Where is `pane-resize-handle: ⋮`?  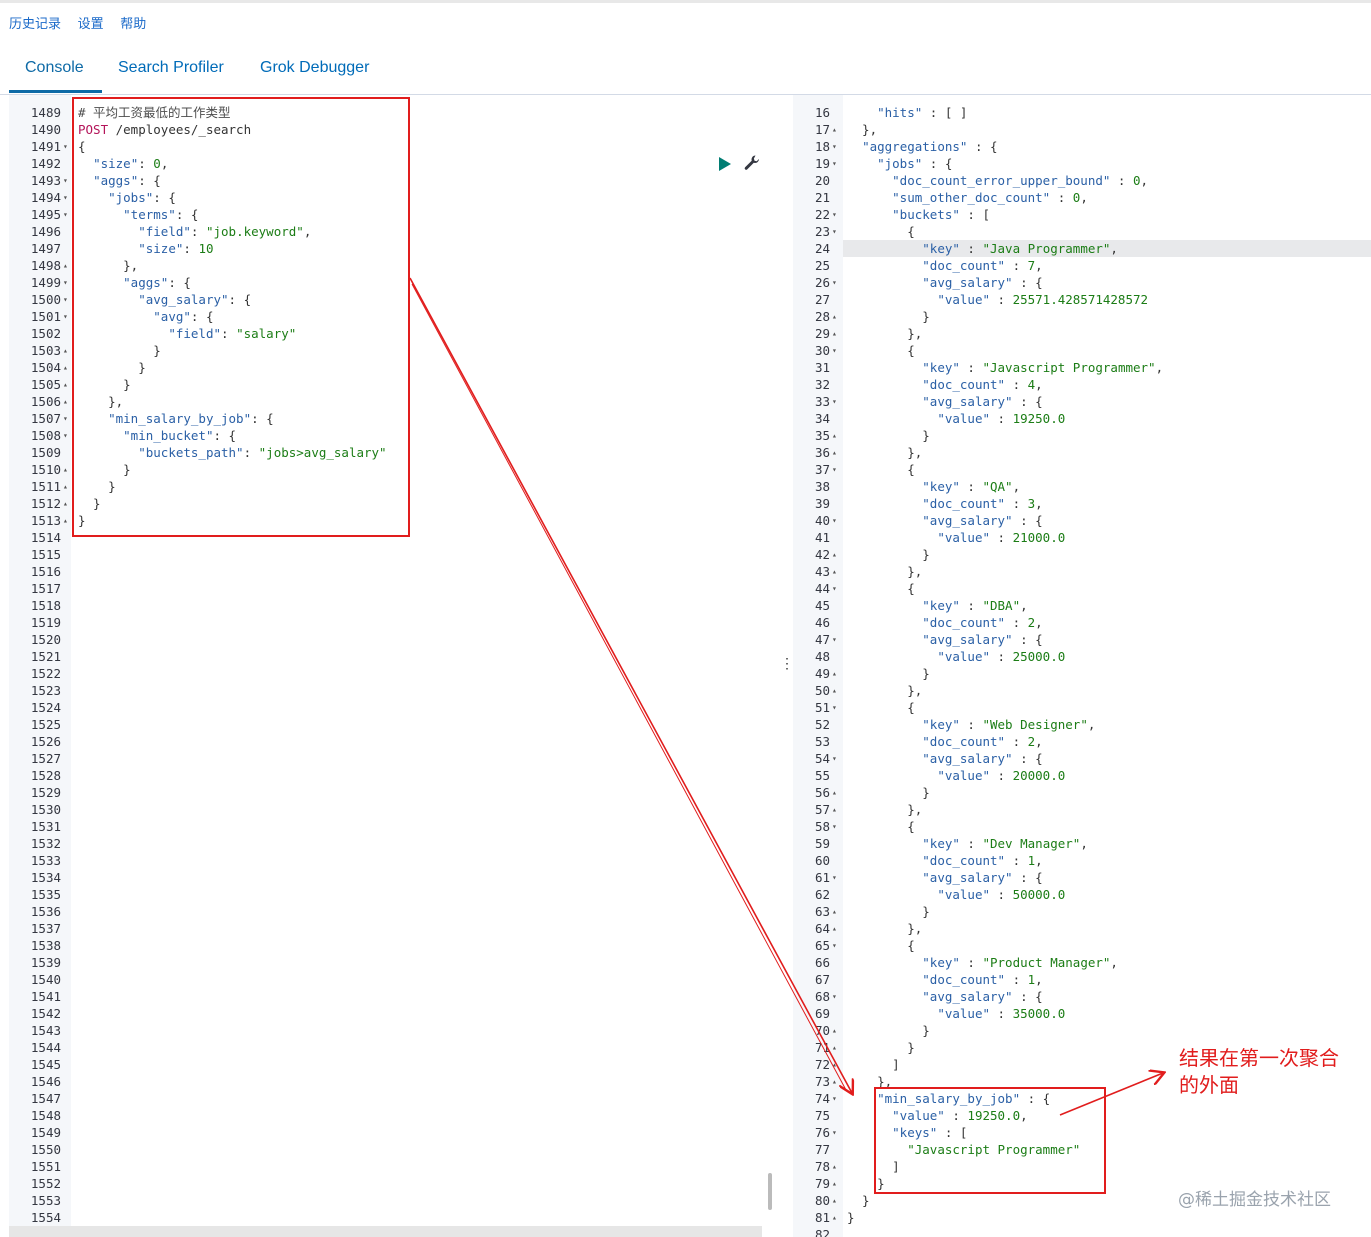 pane-resize-handle: ⋮ is located at coordinates (787, 663).